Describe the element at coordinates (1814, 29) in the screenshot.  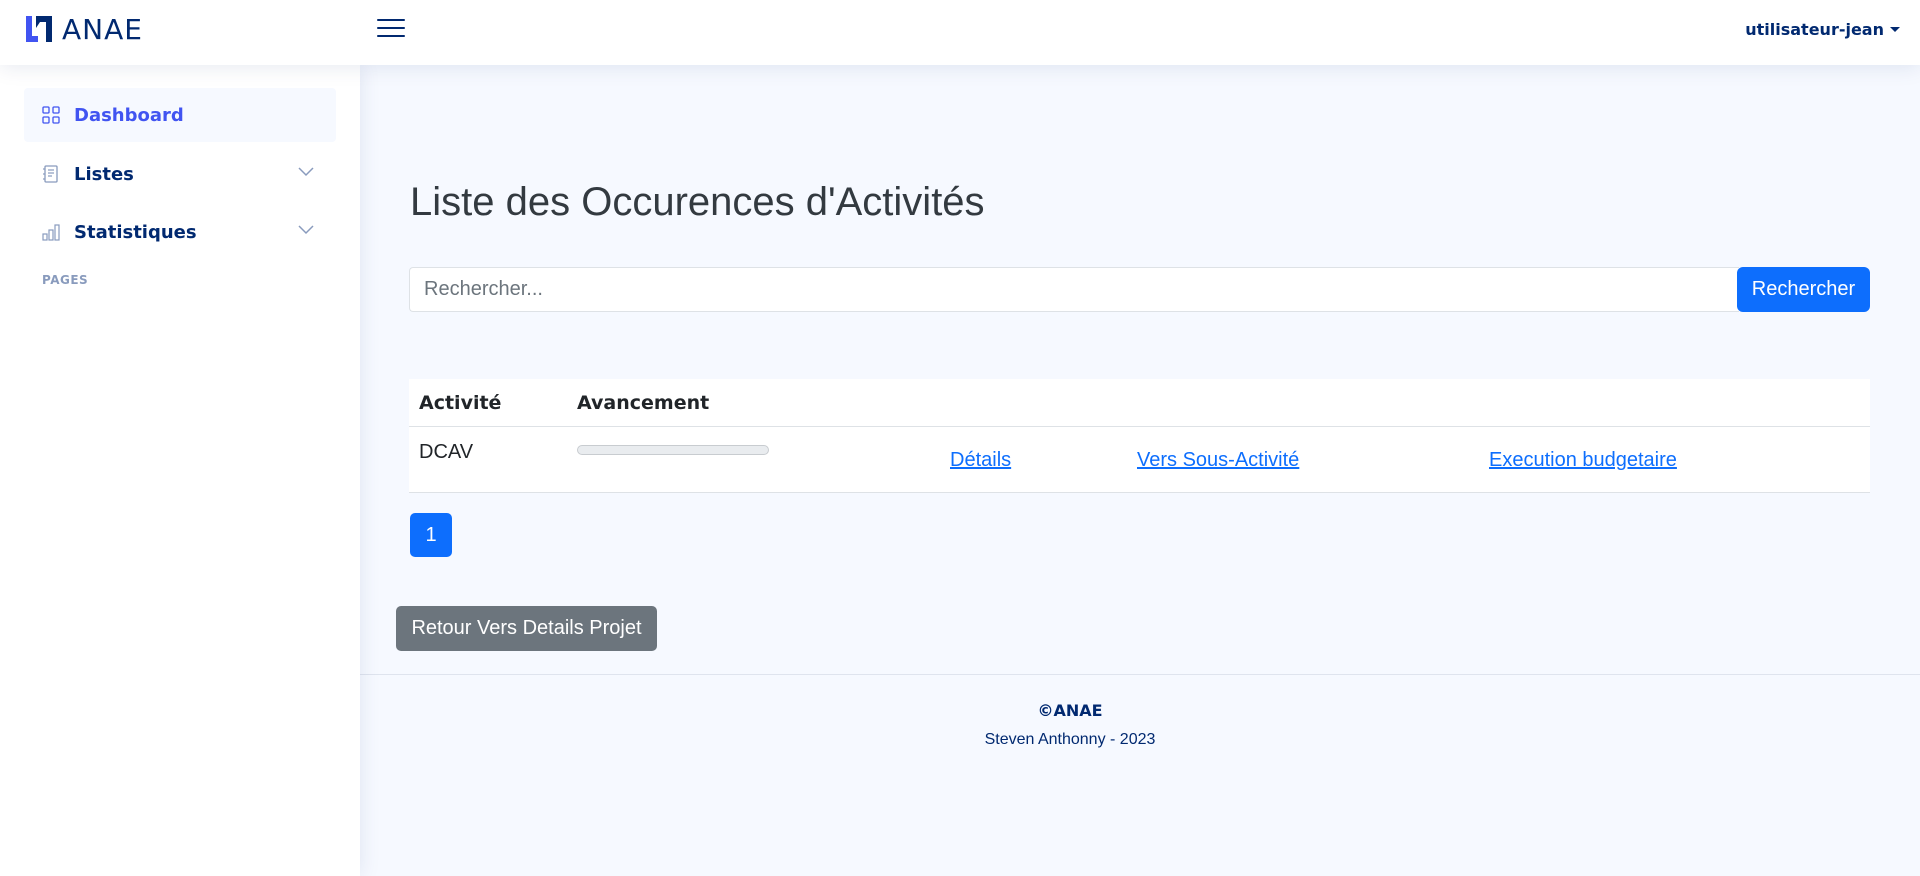
I see `user-name: utilisateur-jean` at that location.